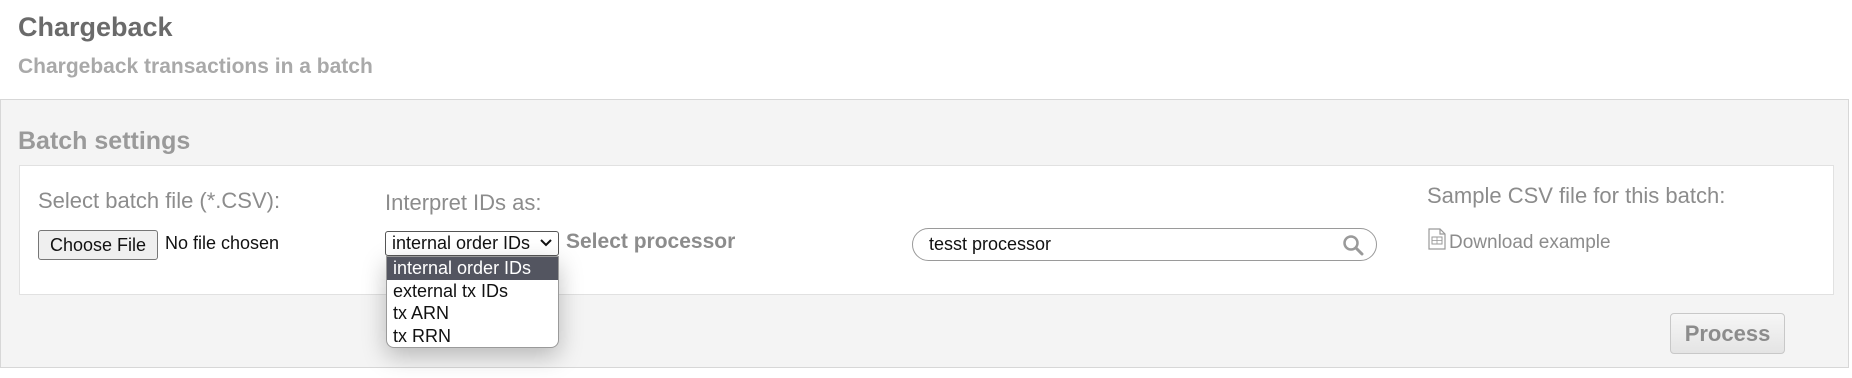 This screenshot has height=378, width=1852. I want to click on processor-search-input: tesst processor, so click(1144, 244).